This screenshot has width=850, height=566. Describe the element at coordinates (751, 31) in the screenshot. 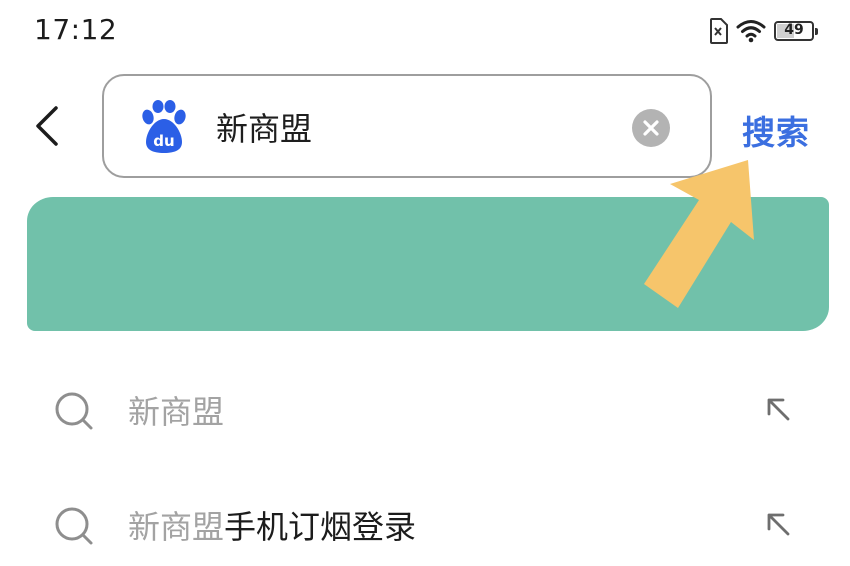

I see `wifi-icon` at that location.